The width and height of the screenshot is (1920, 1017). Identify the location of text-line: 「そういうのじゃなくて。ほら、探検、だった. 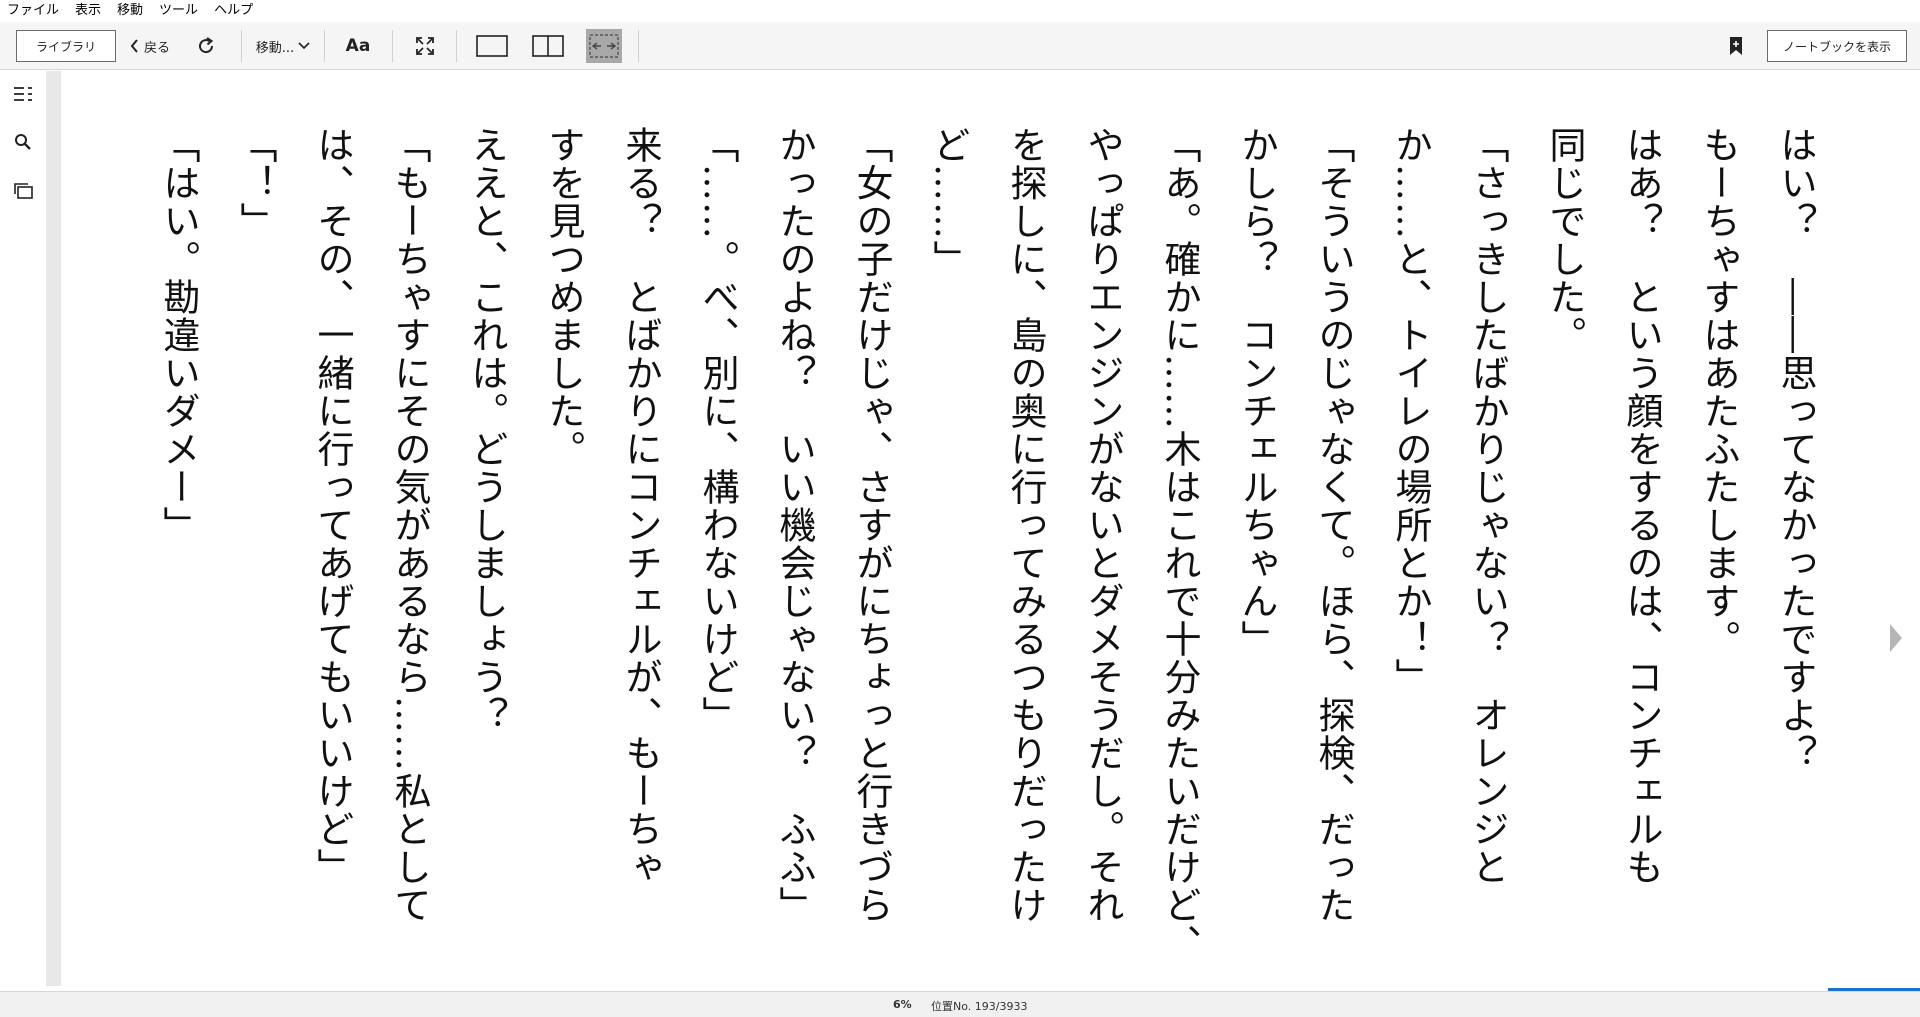
(1333, 525).